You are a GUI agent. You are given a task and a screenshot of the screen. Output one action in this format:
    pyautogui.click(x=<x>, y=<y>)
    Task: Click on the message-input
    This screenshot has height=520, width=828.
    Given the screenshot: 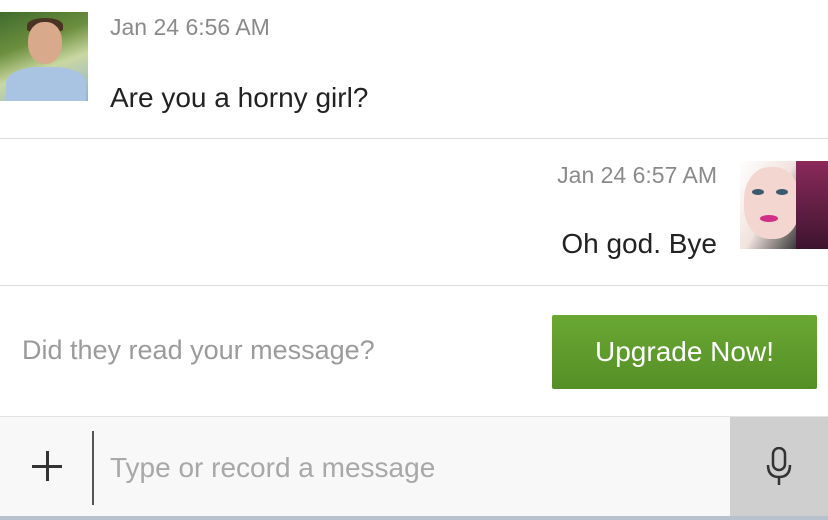 What is the action you would take?
    pyautogui.click(x=415, y=468)
    